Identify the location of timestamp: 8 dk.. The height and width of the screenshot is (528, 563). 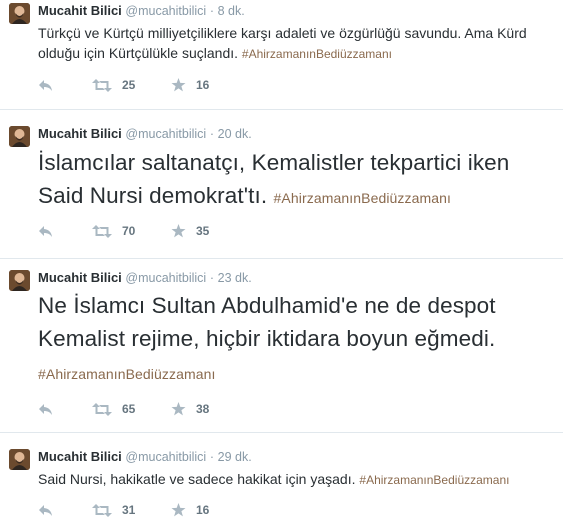
(231, 11).